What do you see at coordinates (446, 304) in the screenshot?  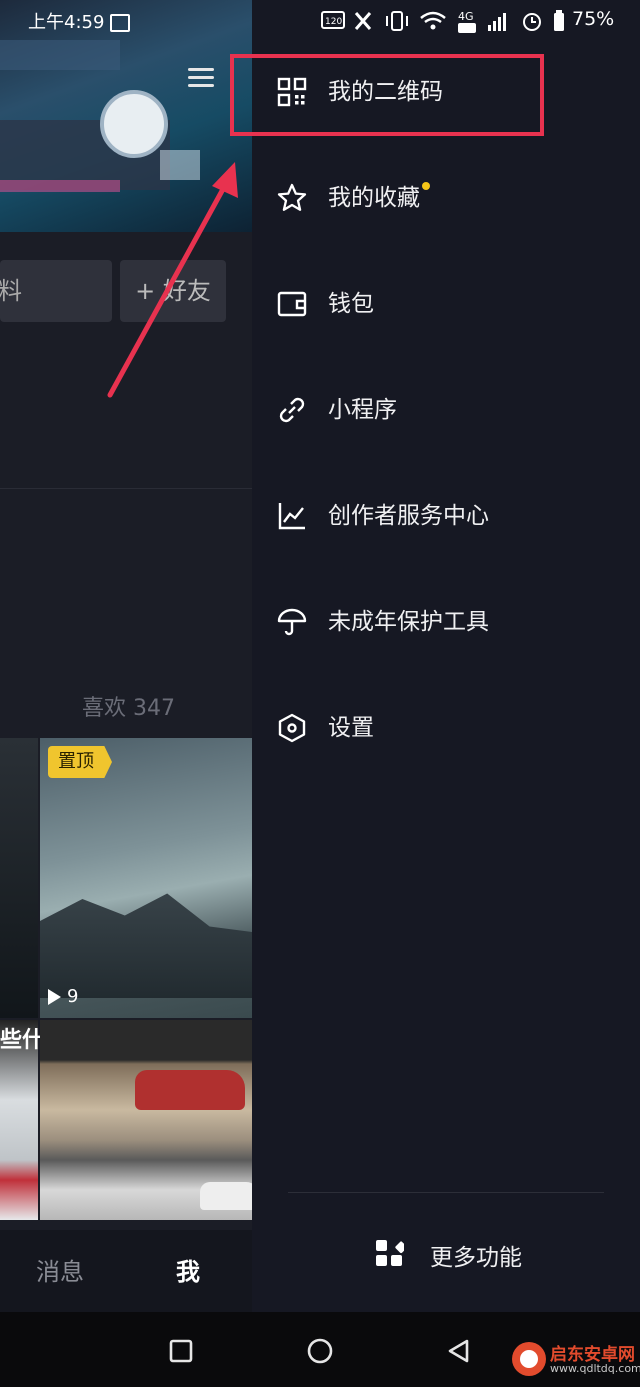 I see `menu-item-wallet: 钱包` at bounding box center [446, 304].